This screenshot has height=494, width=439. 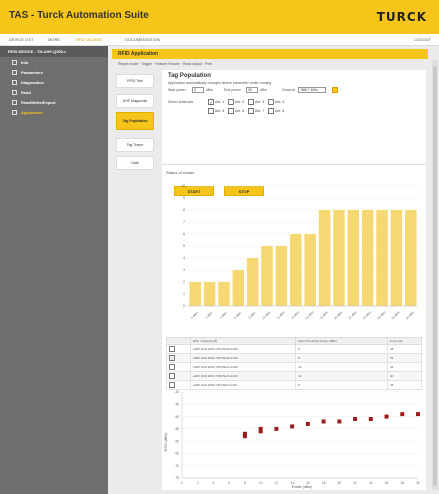 I want to click on x-tick-label: 4 dBm, so click(x=223, y=314).